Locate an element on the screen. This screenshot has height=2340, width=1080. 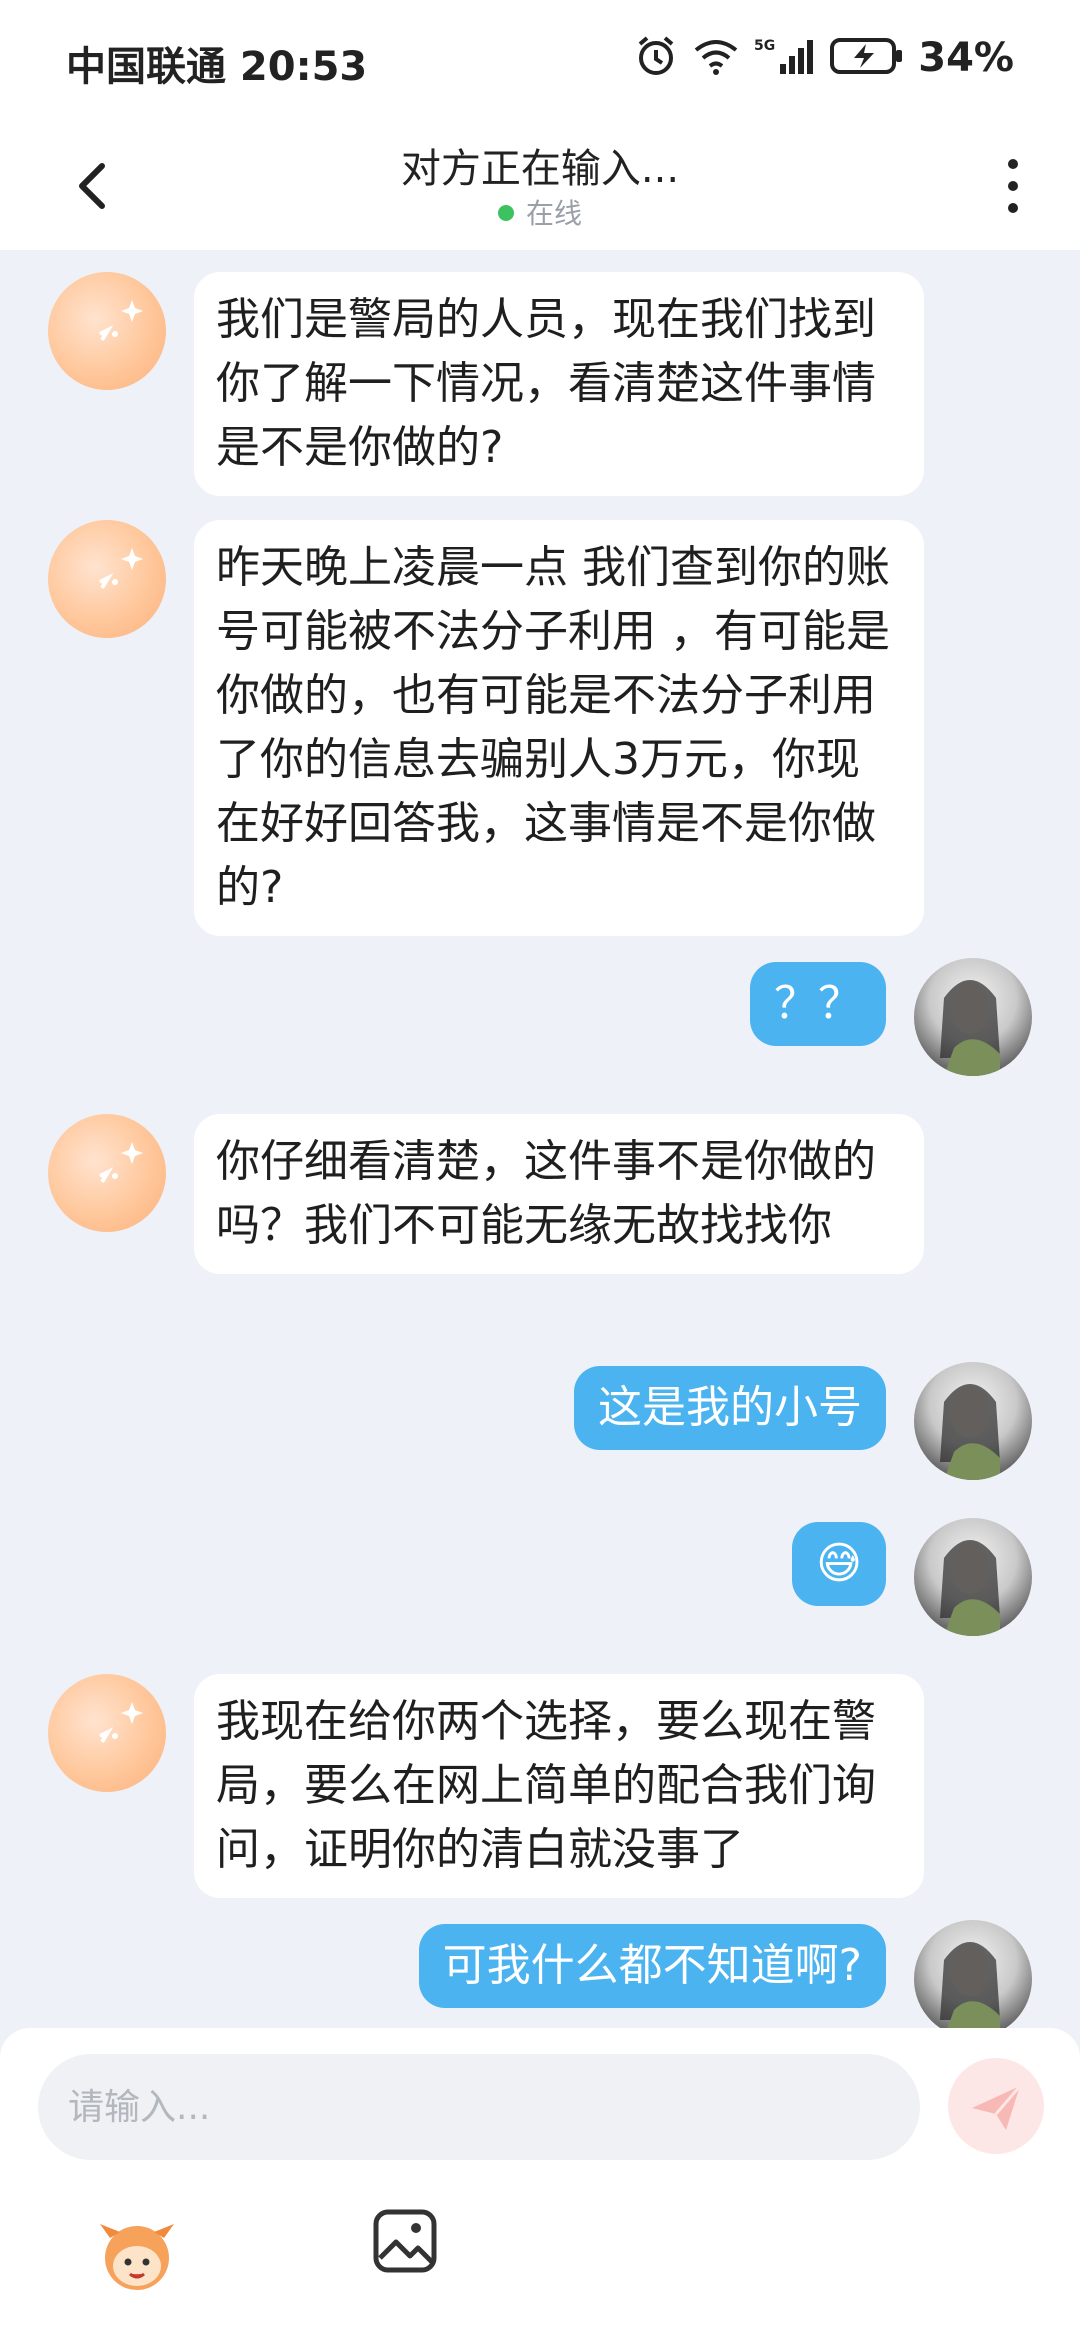
battery-icon is located at coordinates (867, 58).